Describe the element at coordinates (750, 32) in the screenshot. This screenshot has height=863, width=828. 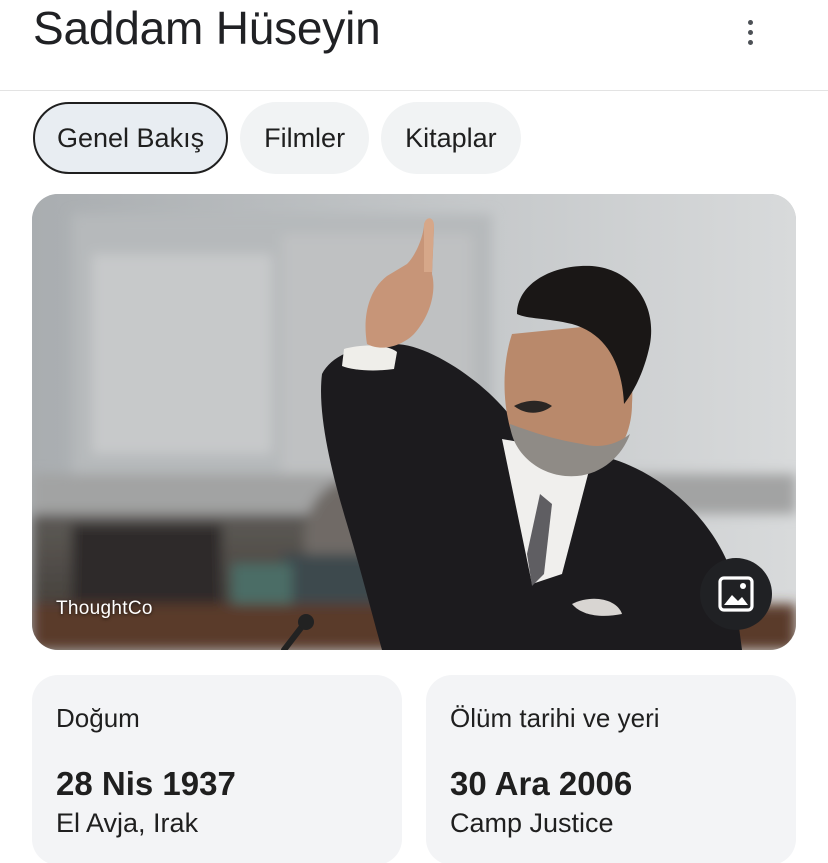
I see `more-options-button` at that location.